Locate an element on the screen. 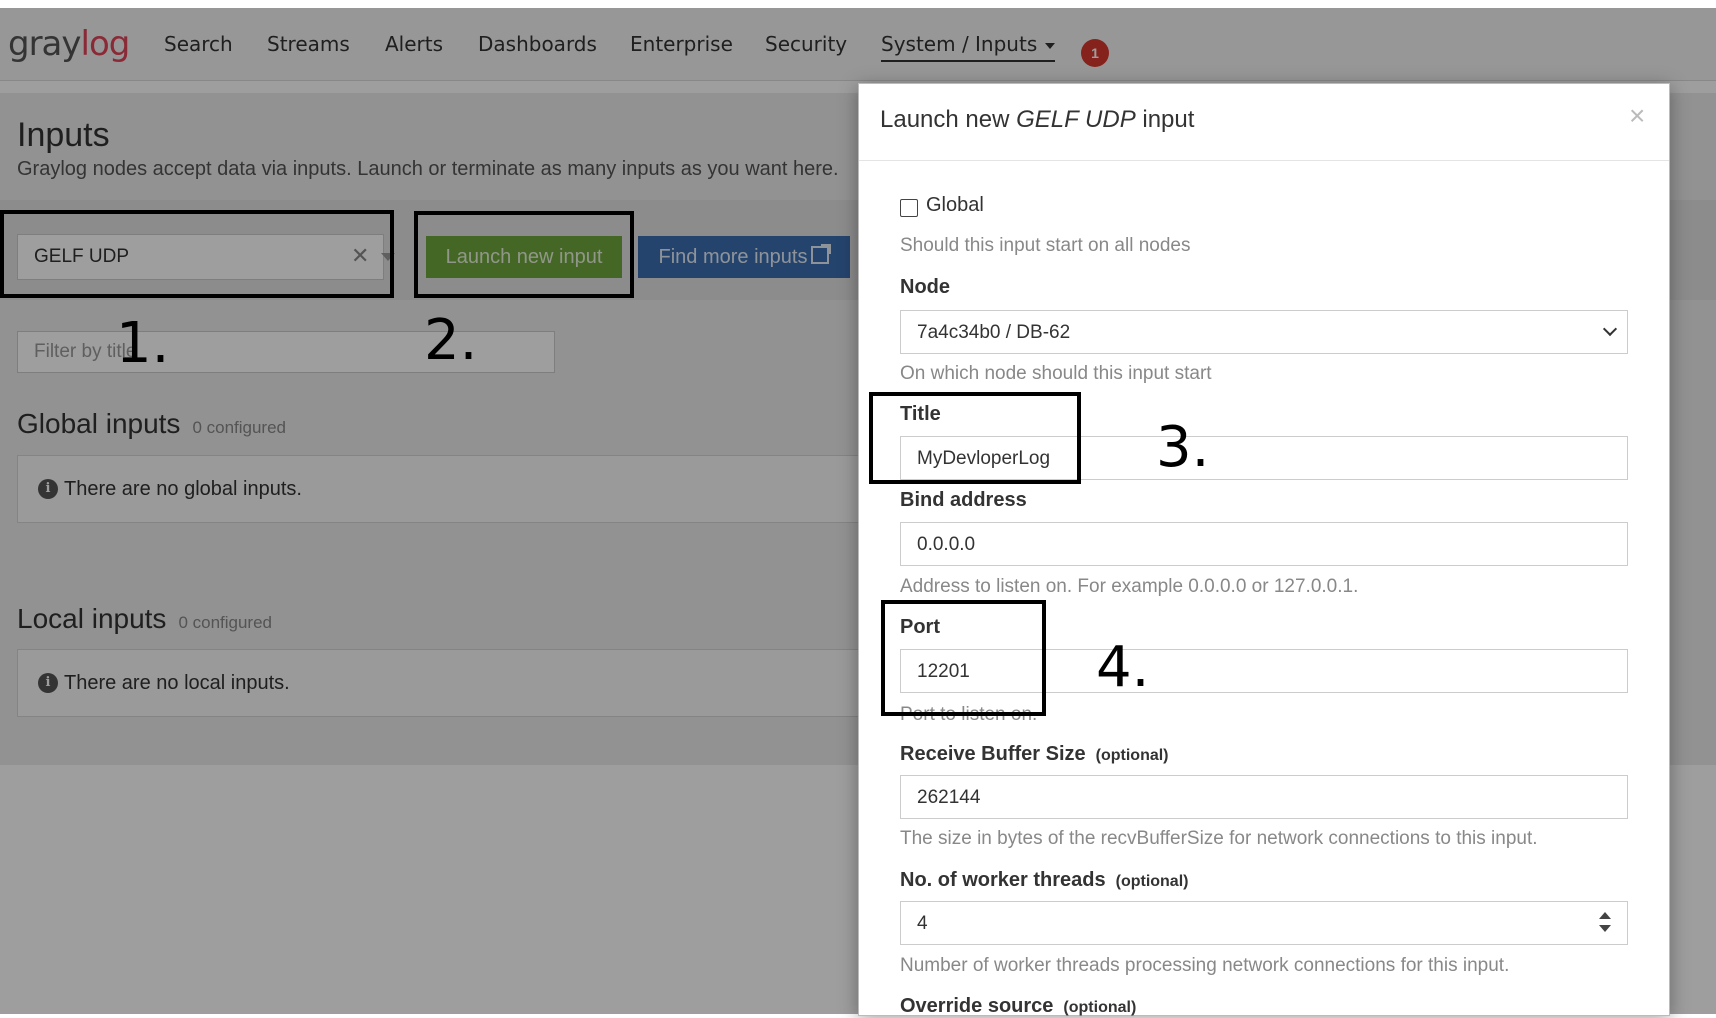 The height and width of the screenshot is (1018, 1716). annotation-label-1: 1. is located at coordinates (143, 343).